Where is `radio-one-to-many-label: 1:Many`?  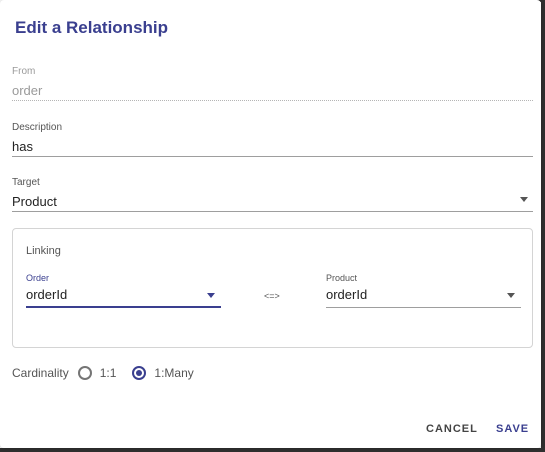 radio-one-to-many-label: 1:Many is located at coordinates (173, 373).